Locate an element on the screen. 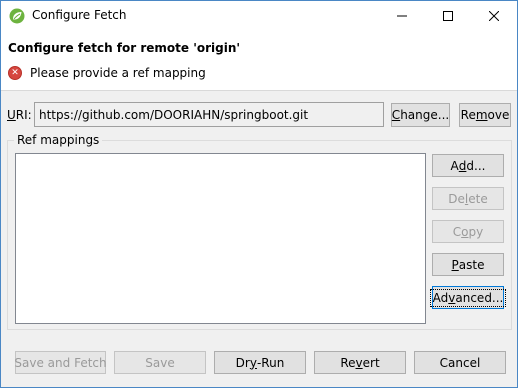 The image size is (518, 388). maximize-button is located at coordinates (448, 16).